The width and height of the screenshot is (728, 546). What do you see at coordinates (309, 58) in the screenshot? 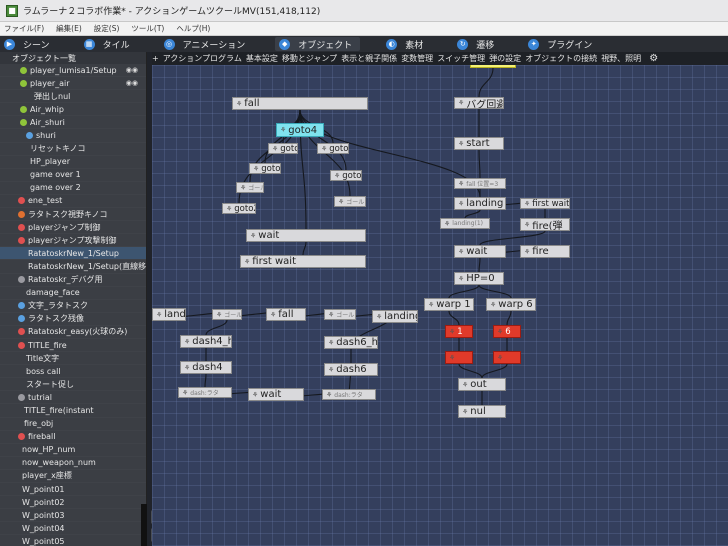
I see `editor-tab-2: 移動とジャンプ` at bounding box center [309, 58].